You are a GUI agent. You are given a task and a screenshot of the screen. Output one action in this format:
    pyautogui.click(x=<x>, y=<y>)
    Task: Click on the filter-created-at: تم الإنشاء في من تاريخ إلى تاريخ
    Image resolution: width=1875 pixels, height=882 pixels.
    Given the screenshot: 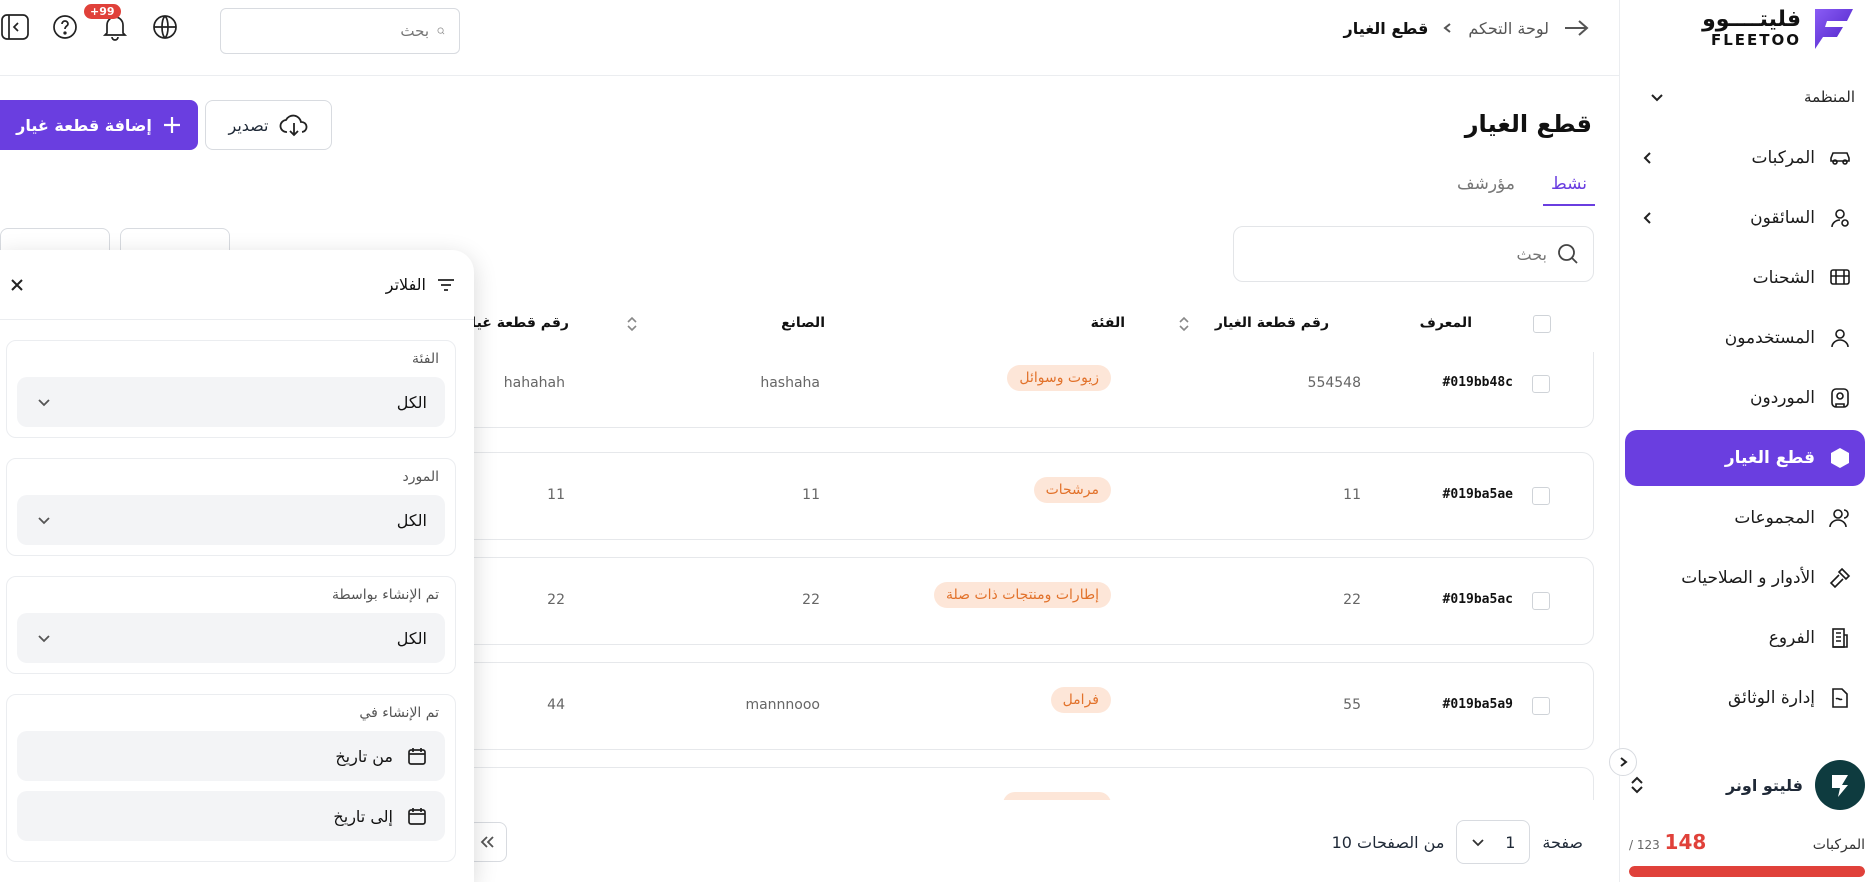 What is the action you would take?
    pyautogui.click(x=231, y=778)
    